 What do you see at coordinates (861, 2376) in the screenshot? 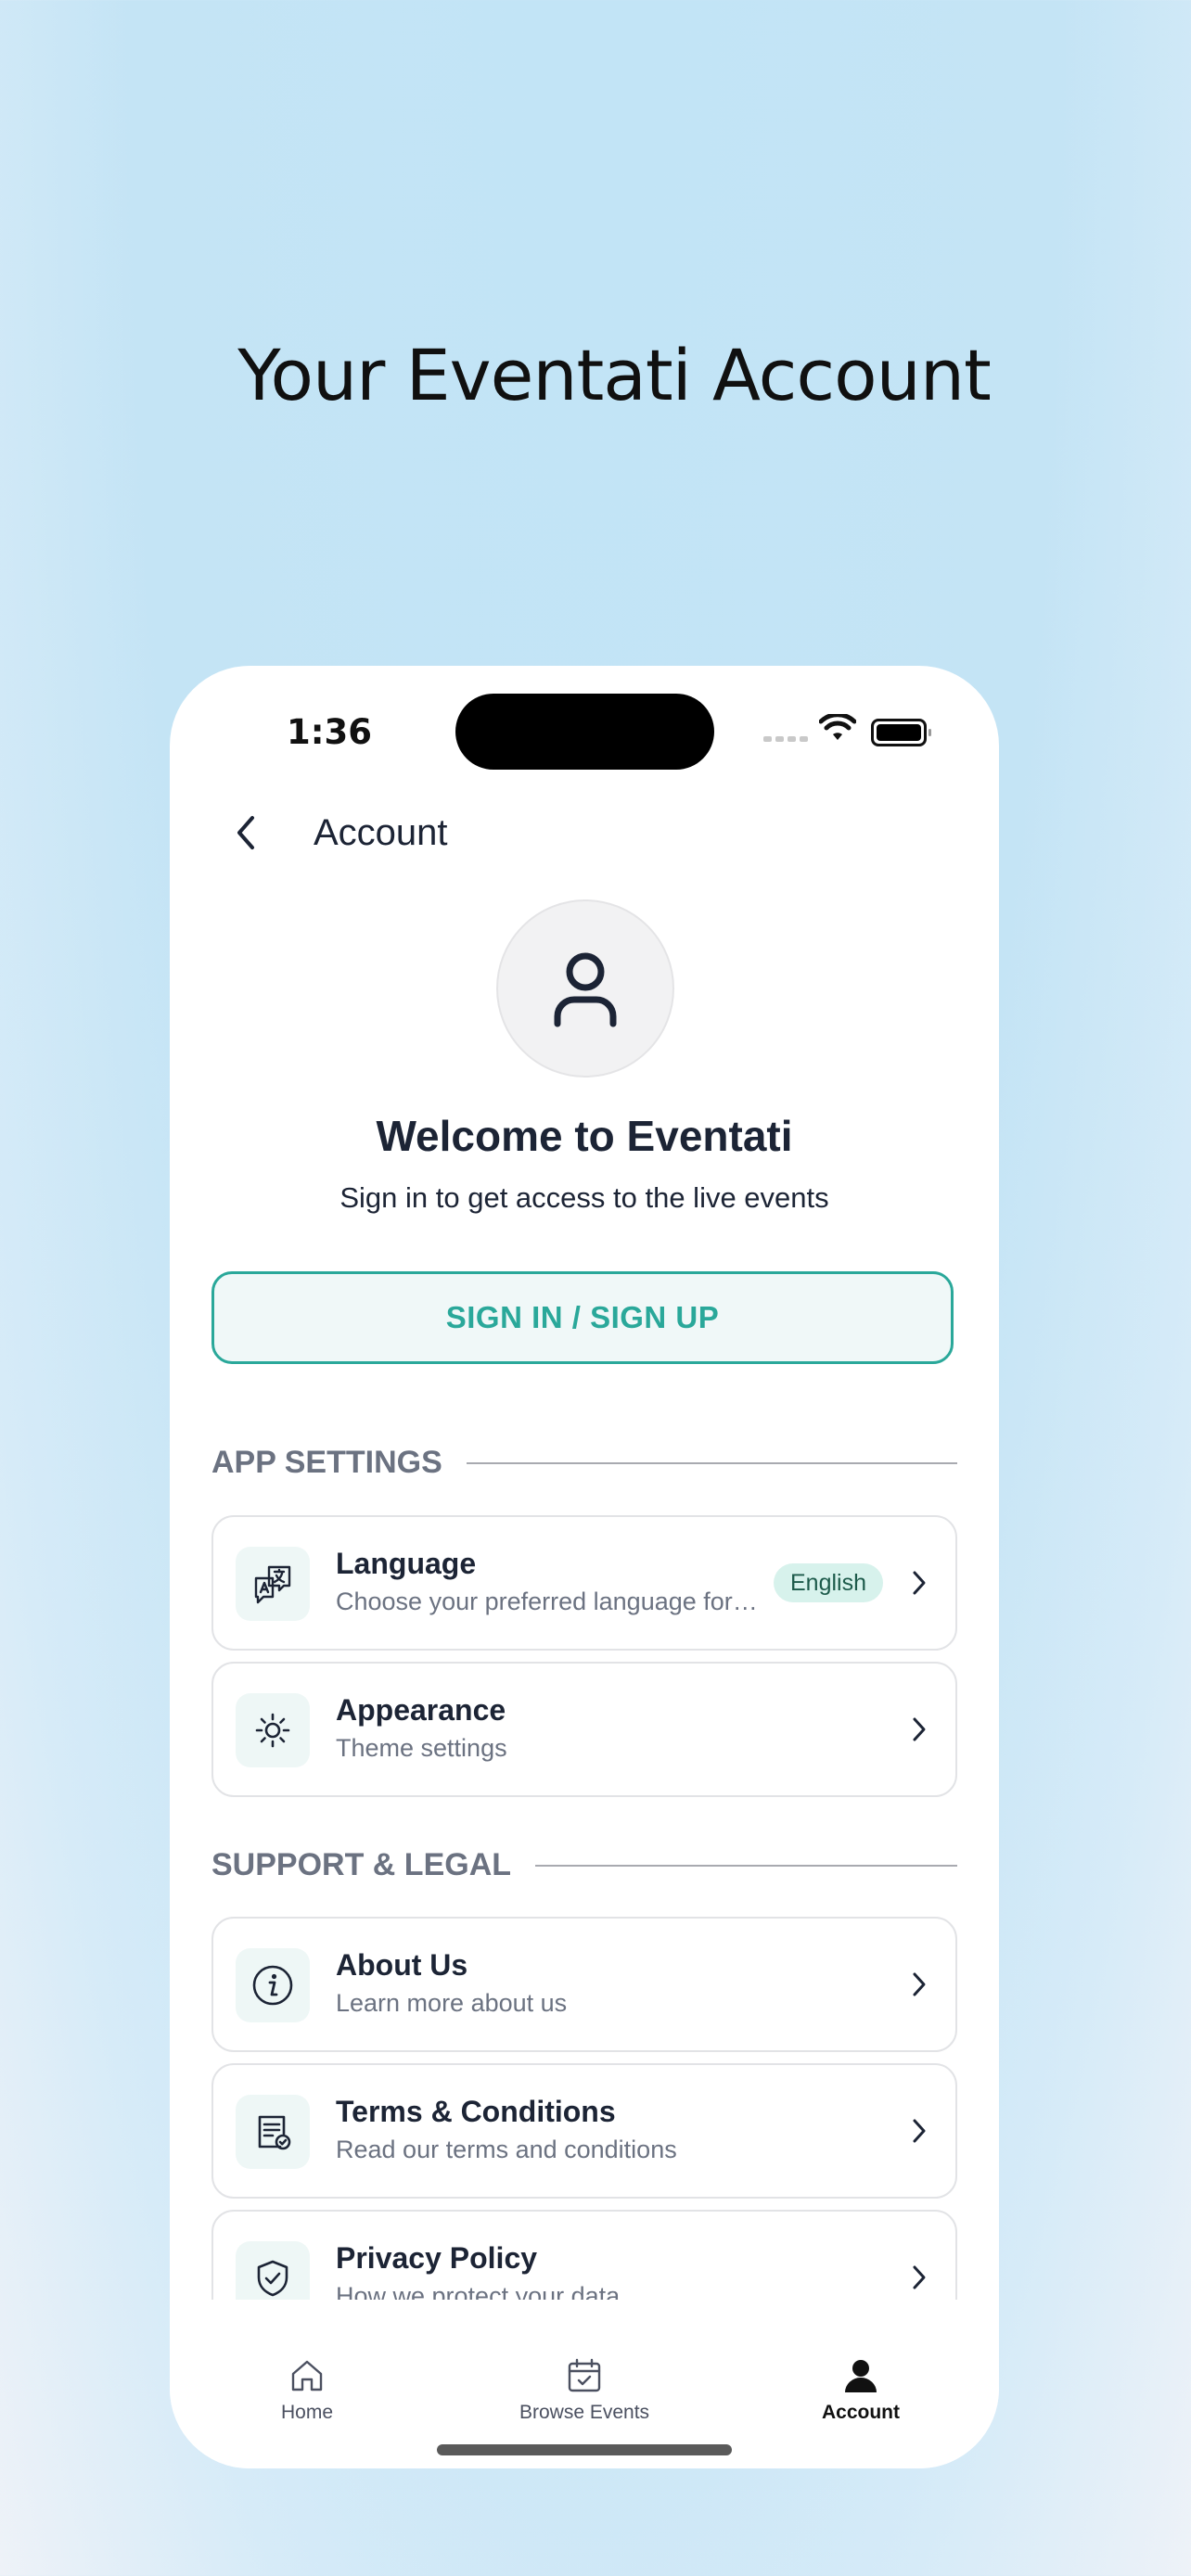
I see `person-icon` at bounding box center [861, 2376].